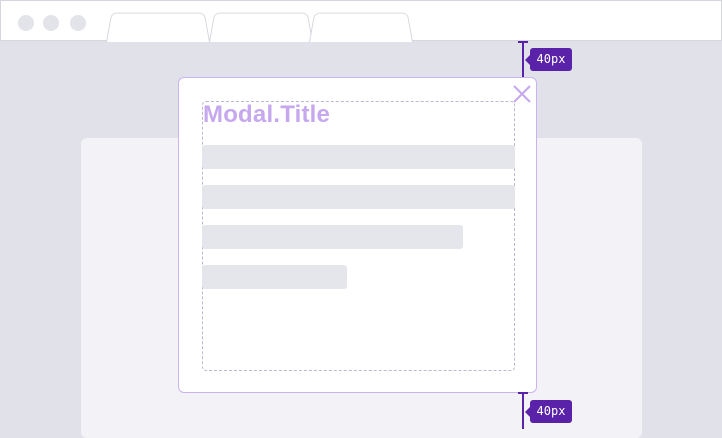 This screenshot has height=438, width=722. Describe the element at coordinates (78, 23) in the screenshot. I see `window-maximize-dot-icon` at that location.